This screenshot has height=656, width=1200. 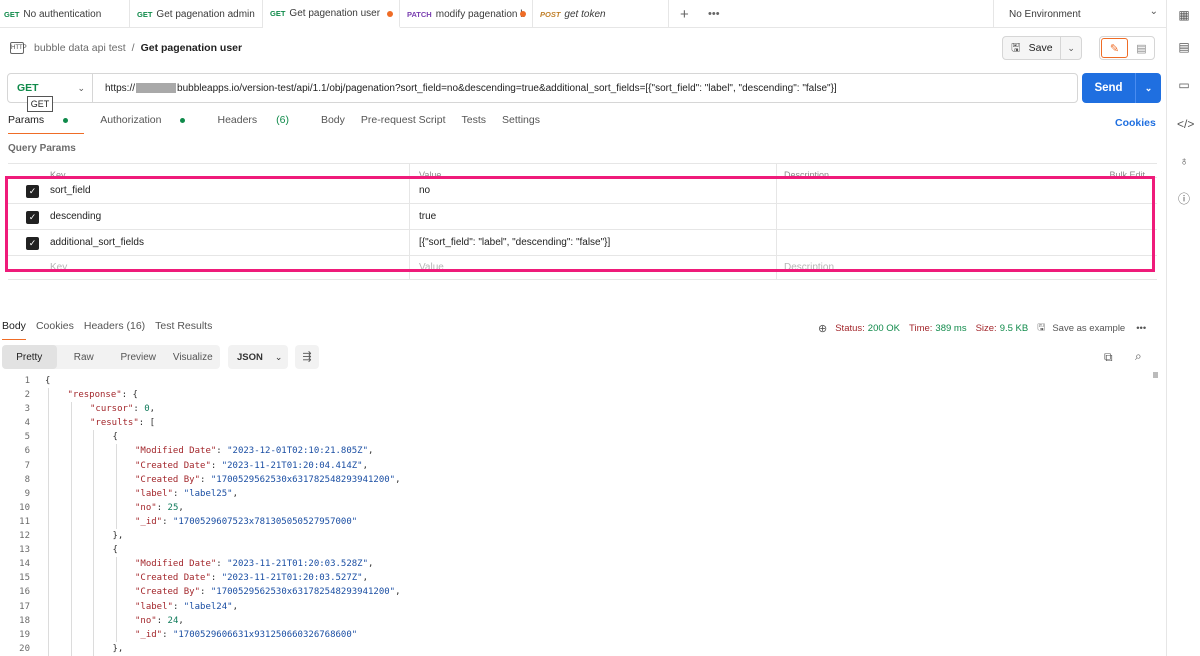 I want to click on info-icon: ⓘ, so click(x=1184, y=199).